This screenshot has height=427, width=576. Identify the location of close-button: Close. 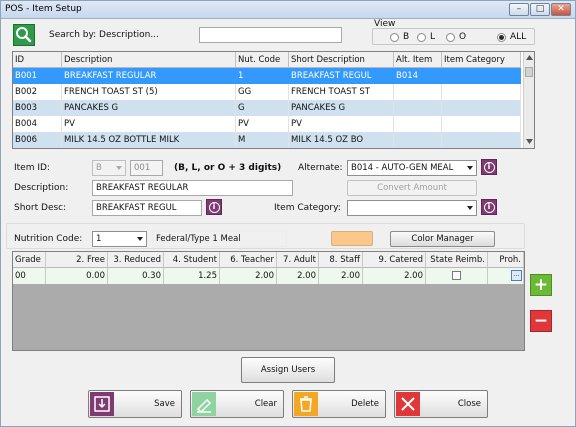
(441, 404).